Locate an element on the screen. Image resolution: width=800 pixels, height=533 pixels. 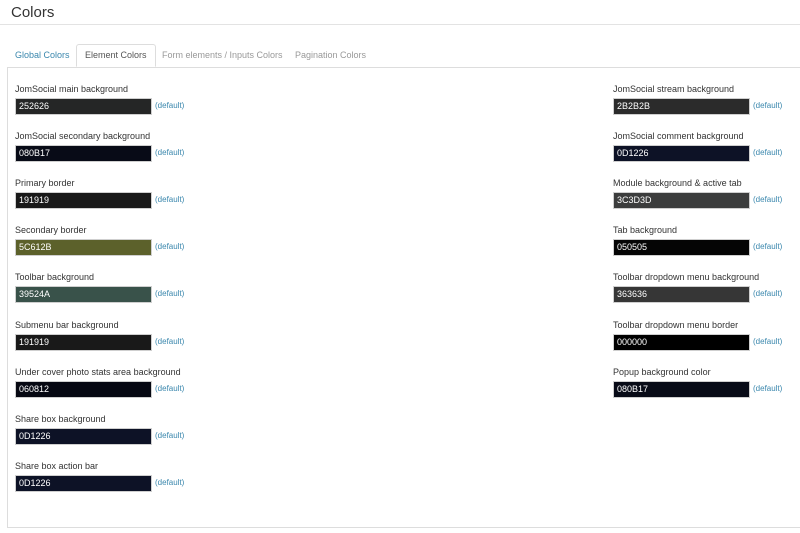
field-label: Share box action bar is located at coordinates (57, 466).